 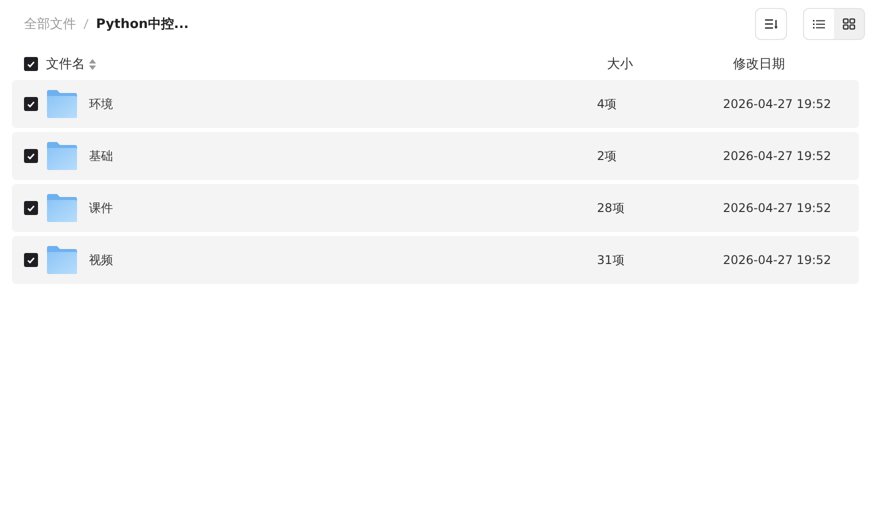 What do you see at coordinates (435, 260) in the screenshot?
I see `folder-row: 视频 31项 2026-04-27 19:52` at bounding box center [435, 260].